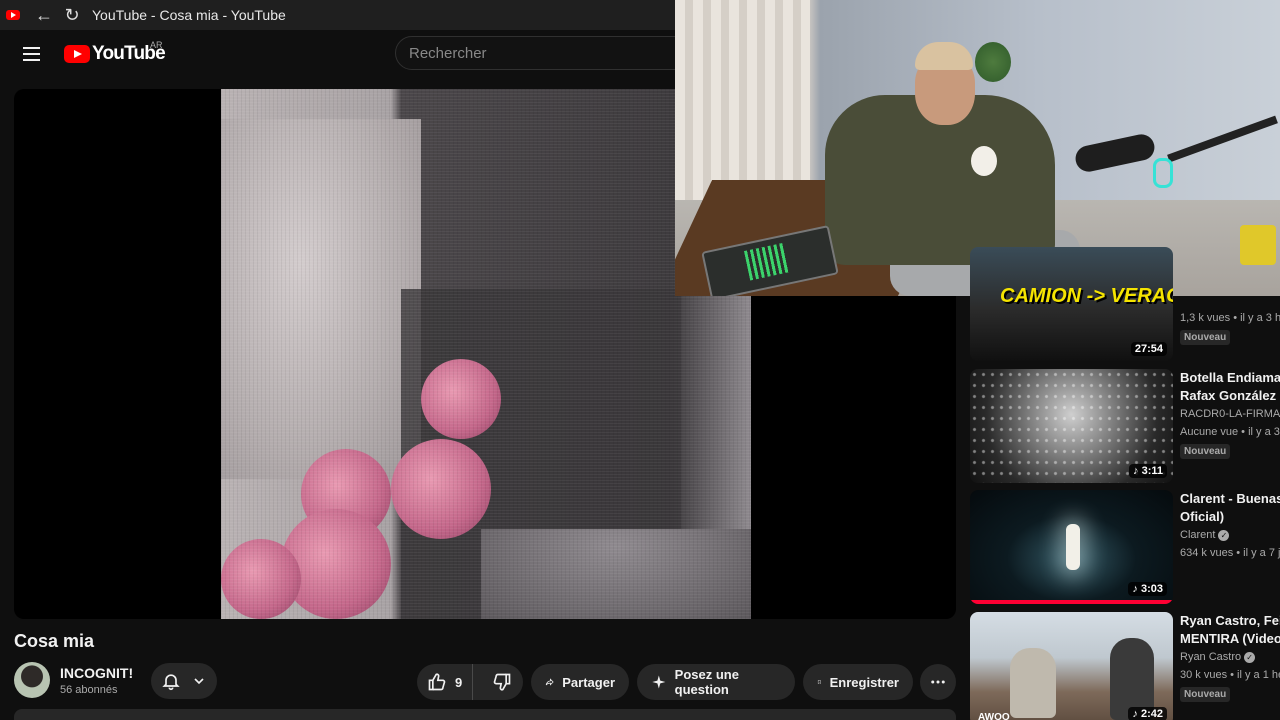 Image resolution: width=1280 pixels, height=720 pixels. Describe the element at coordinates (1147, 589) in the screenshot. I see `duration-badge: ♪ 3:03` at that location.